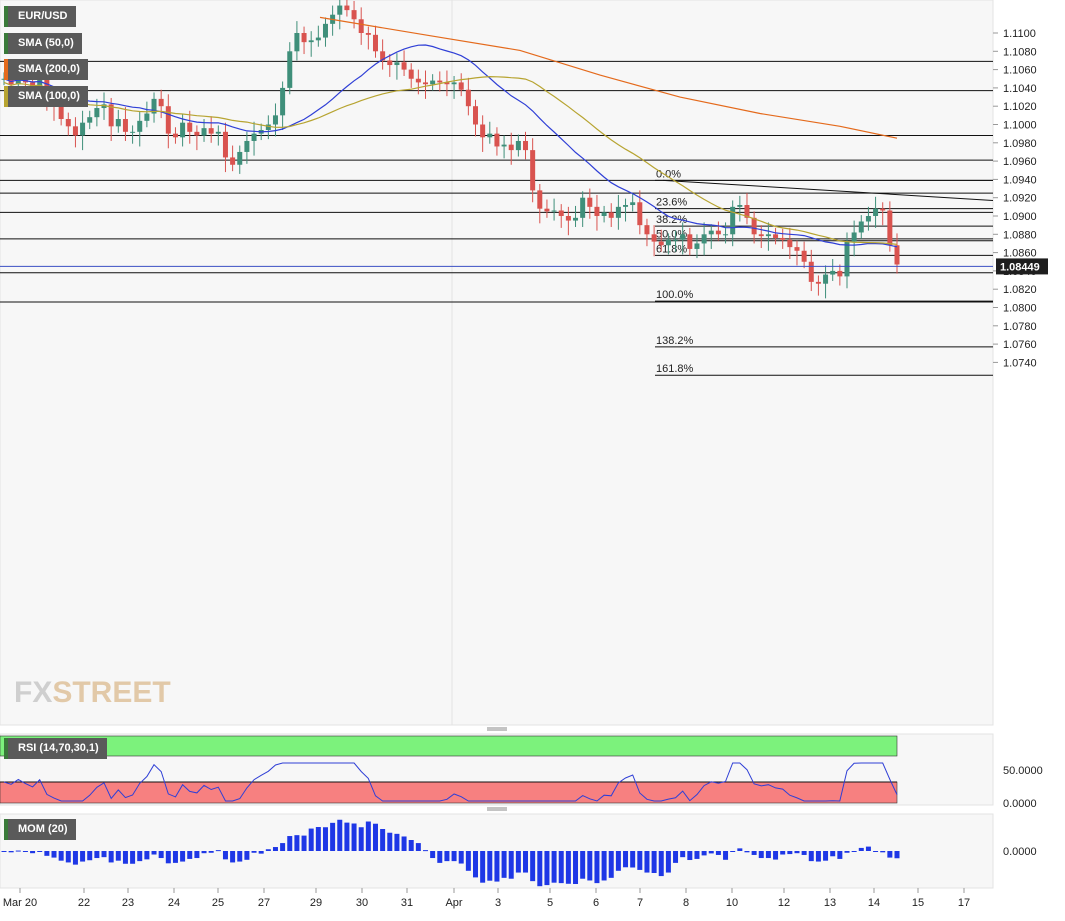 The image size is (1065, 921). Describe the element at coordinates (732, 903) in the screenshot. I see `date-tick-label: 10` at that location.